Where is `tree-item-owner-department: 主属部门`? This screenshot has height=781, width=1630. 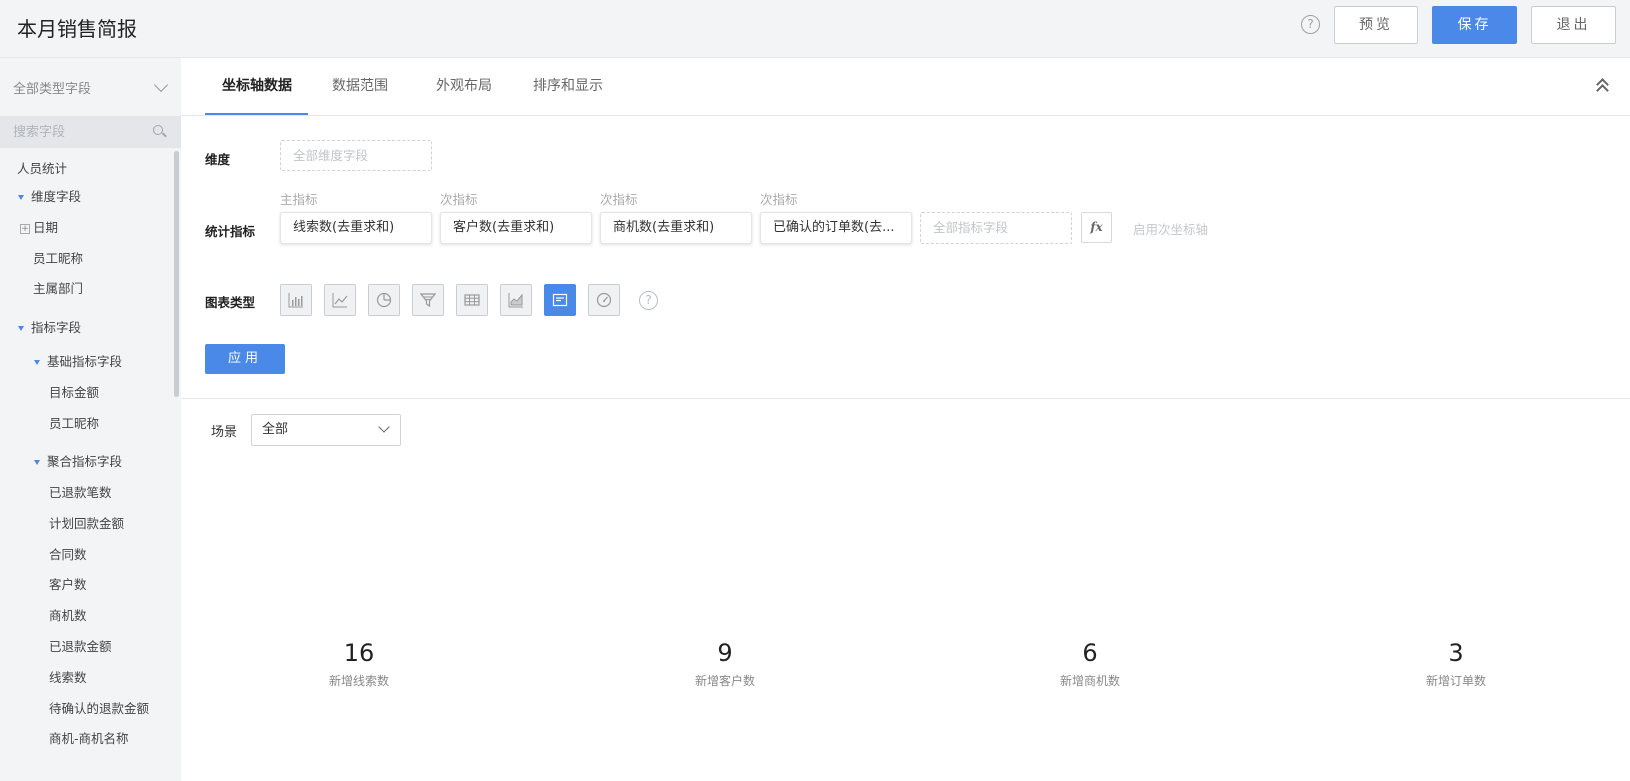 tree-item-owner-department: 主属部门 is located at coordinates (58, 287).